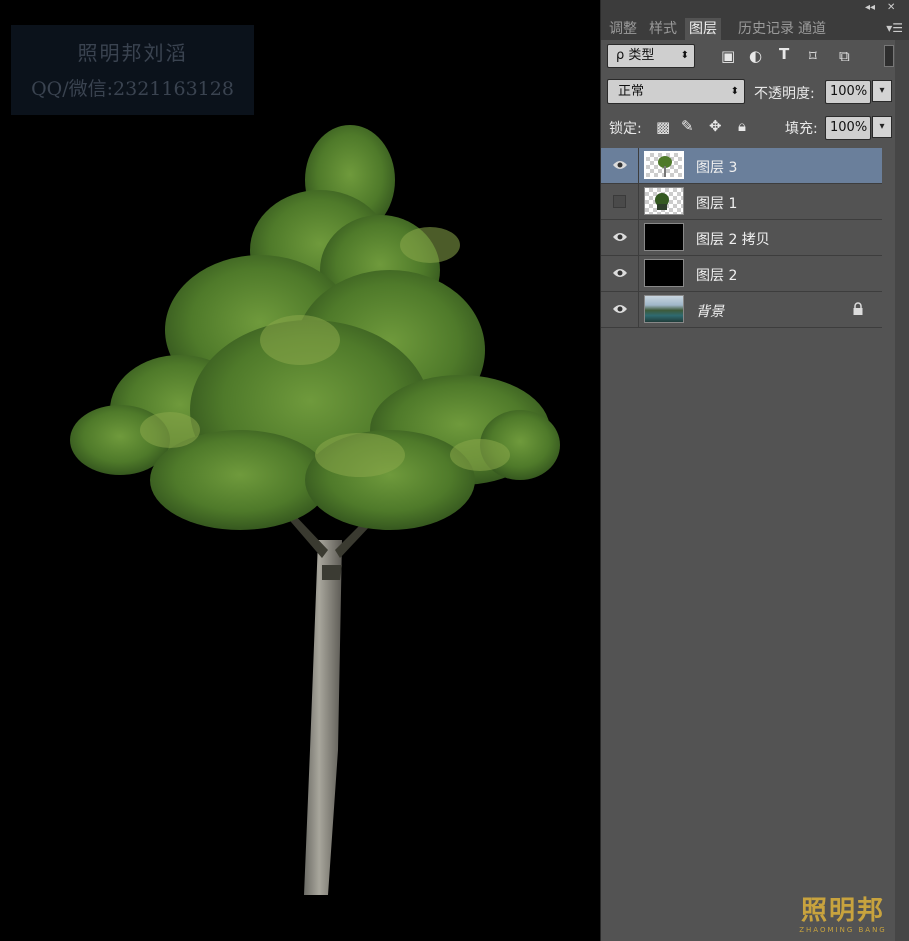  I want to click on close-icon: ✕, so click(891, 7).